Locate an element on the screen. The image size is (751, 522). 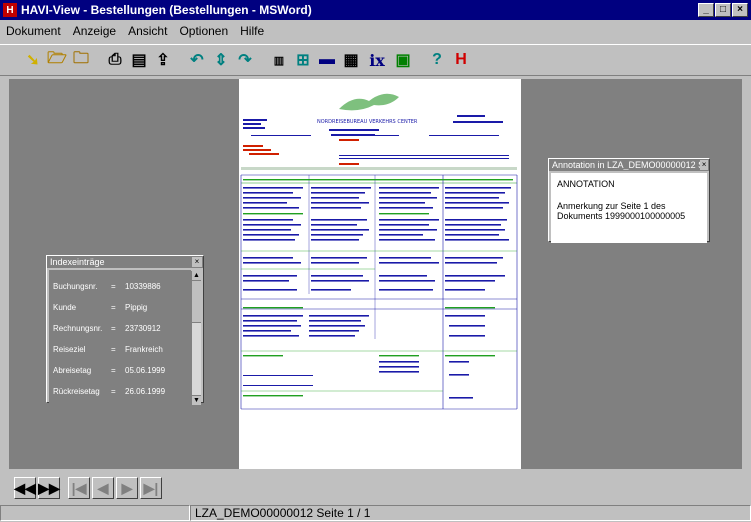
index-value: 05.06.1999 is located at coordinates (145, 370).